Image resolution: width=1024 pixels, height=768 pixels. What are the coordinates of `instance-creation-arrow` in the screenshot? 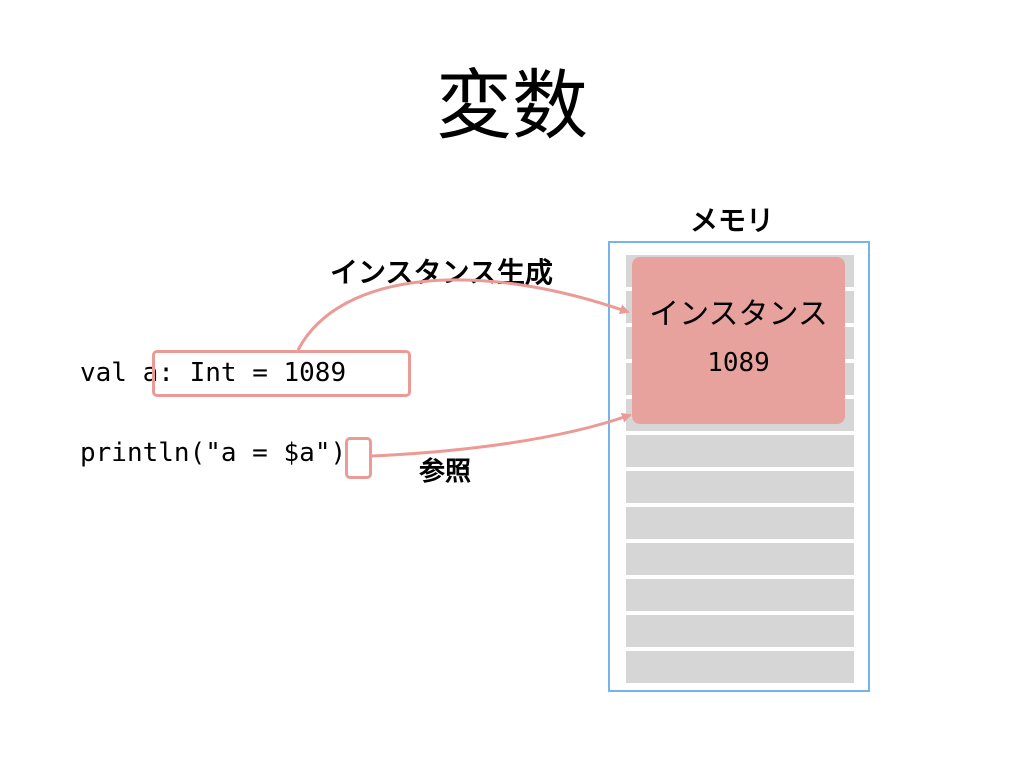 It's located at (463, 314).